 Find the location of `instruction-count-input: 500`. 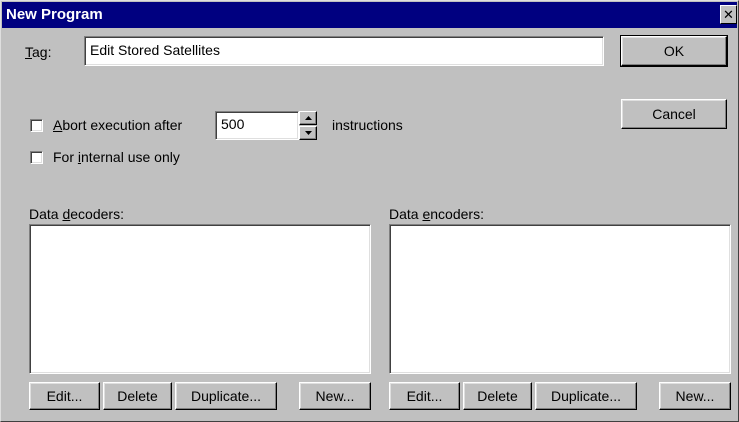

instruction-count-input: 500 is located at coordinates (257, 125).